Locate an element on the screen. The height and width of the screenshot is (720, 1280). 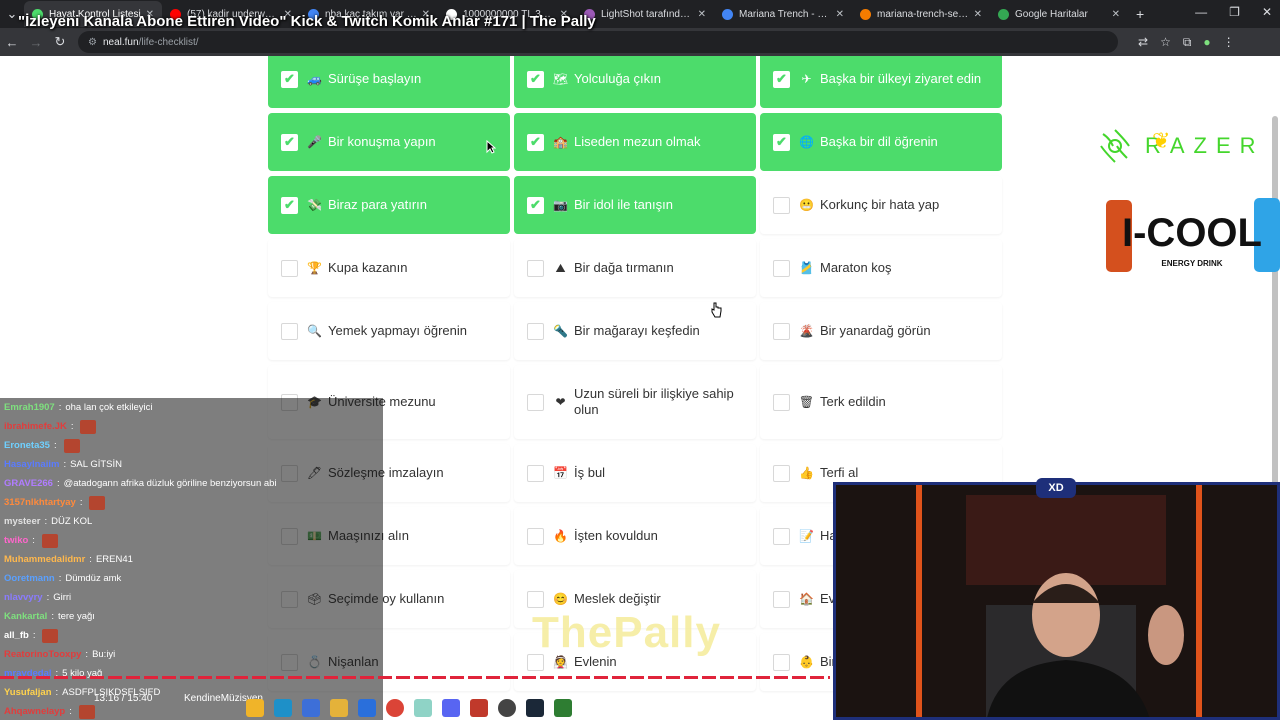
chat-username: twiko is located at coordinates (16, 540).